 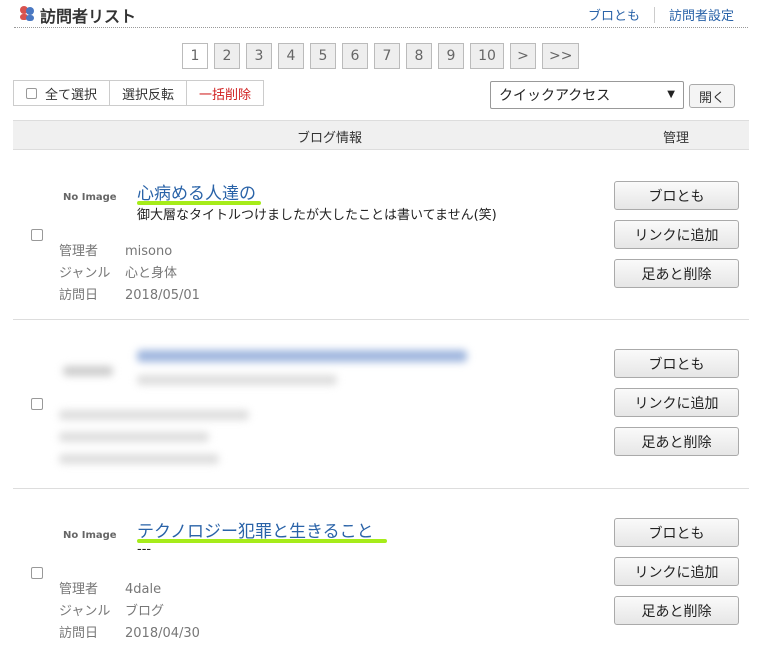 What do you see at coordinates (115, 249) in the screenshot?
I see `admin-info: 管理者 misono` at bounding box center [115, 249].